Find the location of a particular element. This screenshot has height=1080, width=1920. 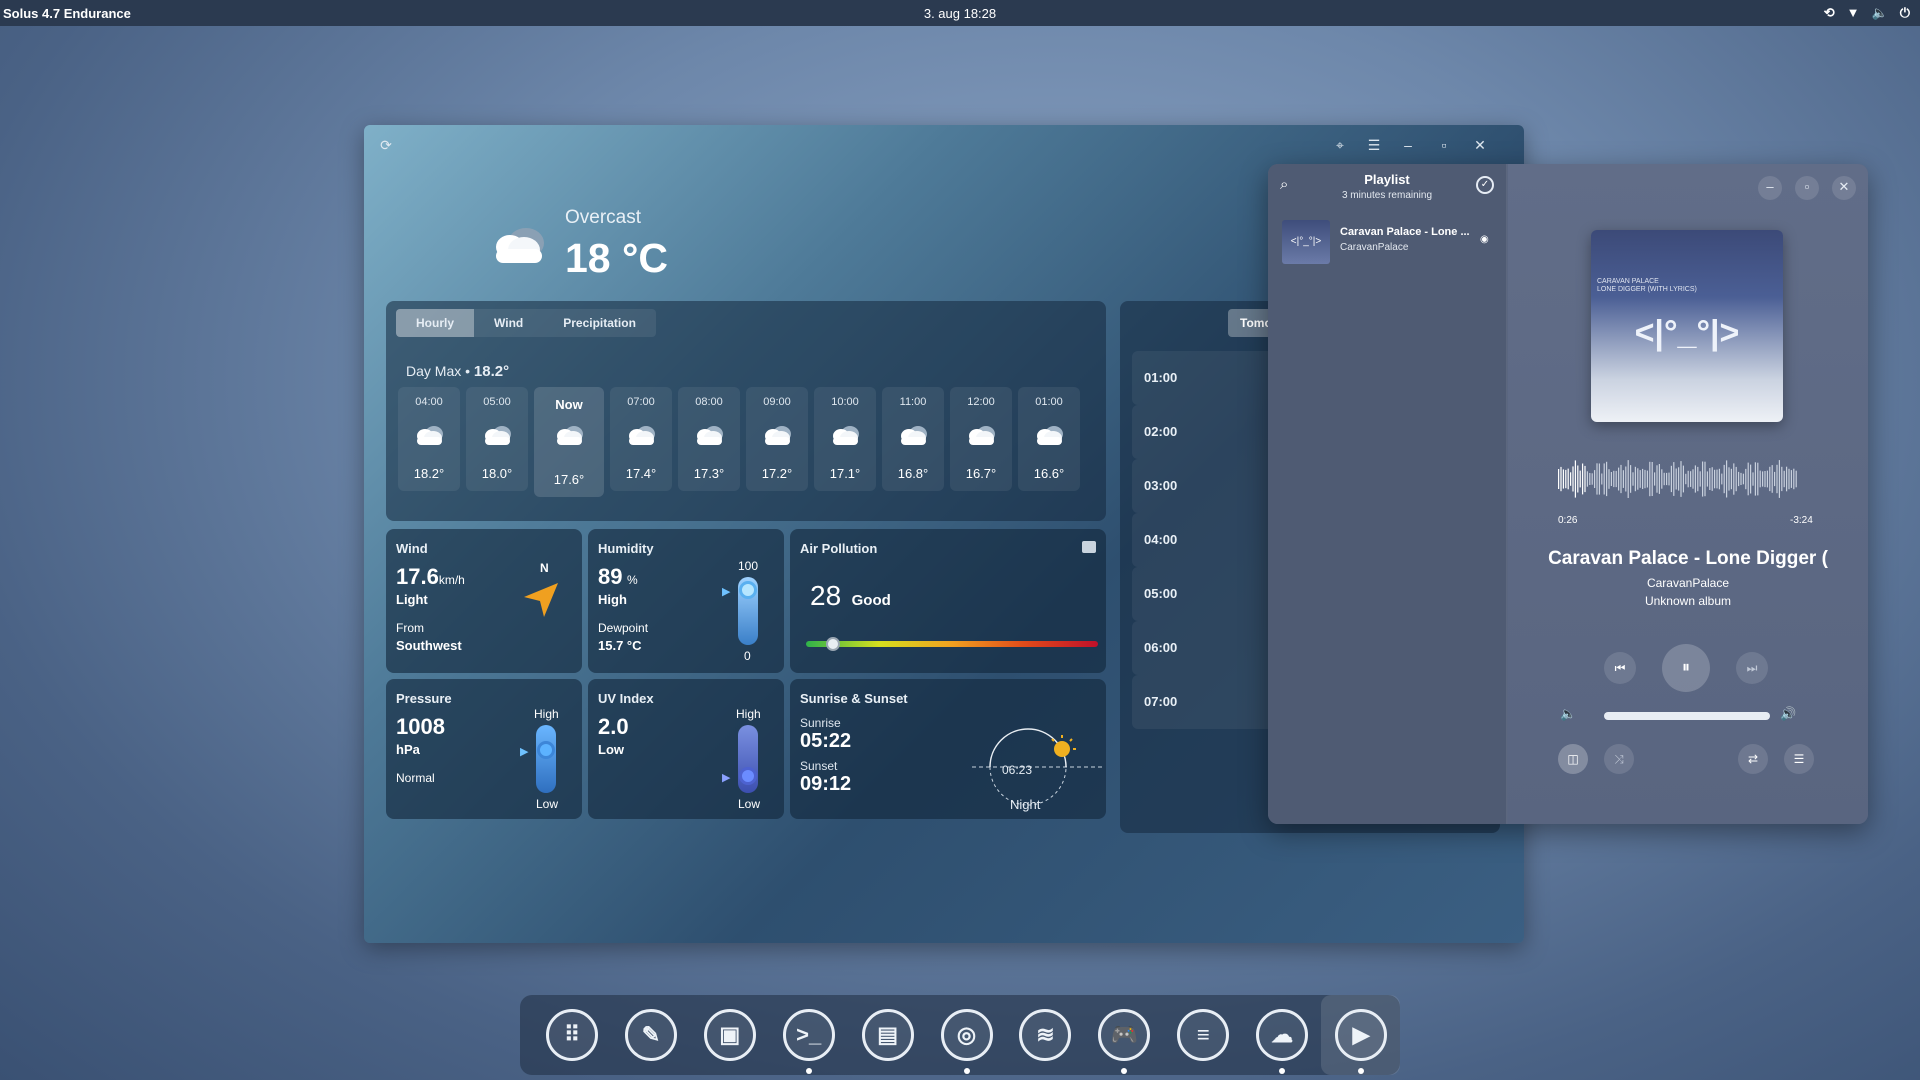

track-thumbnail: <|°_°|> is located at coordinates (1306, 242).